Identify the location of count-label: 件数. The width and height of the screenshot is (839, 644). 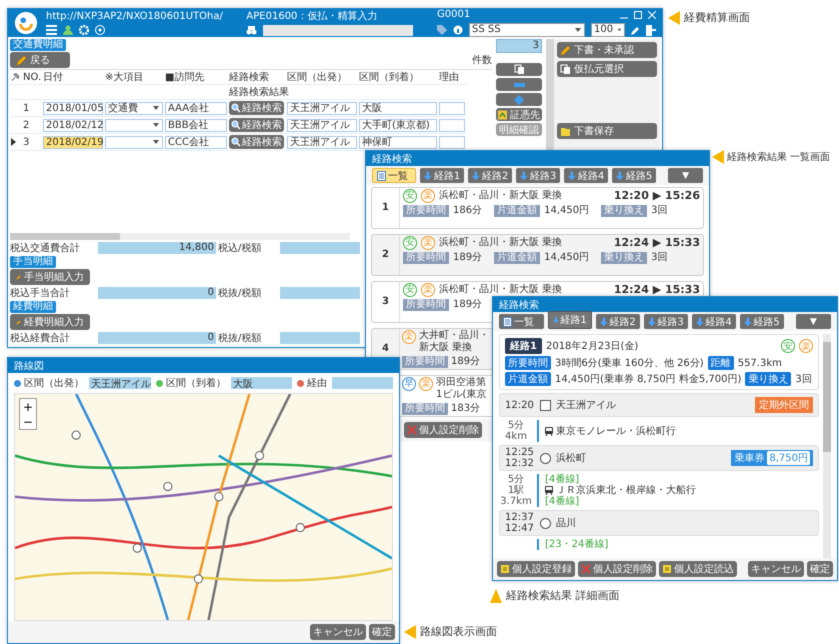
(482, 60).